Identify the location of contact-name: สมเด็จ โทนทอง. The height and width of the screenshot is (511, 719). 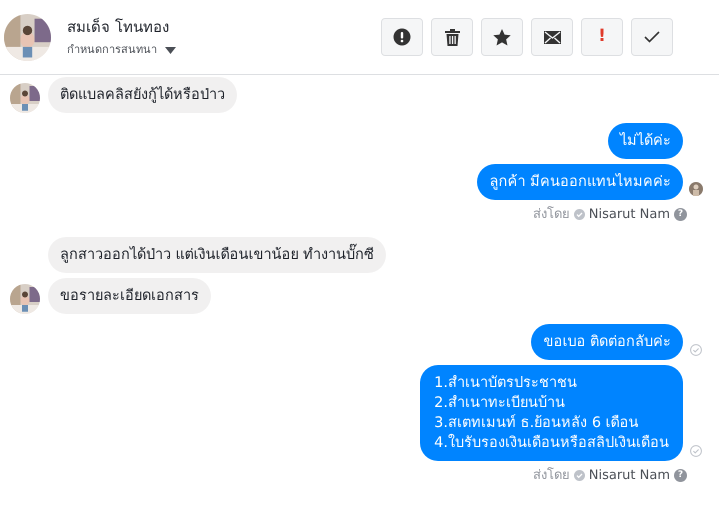
(118, 27).